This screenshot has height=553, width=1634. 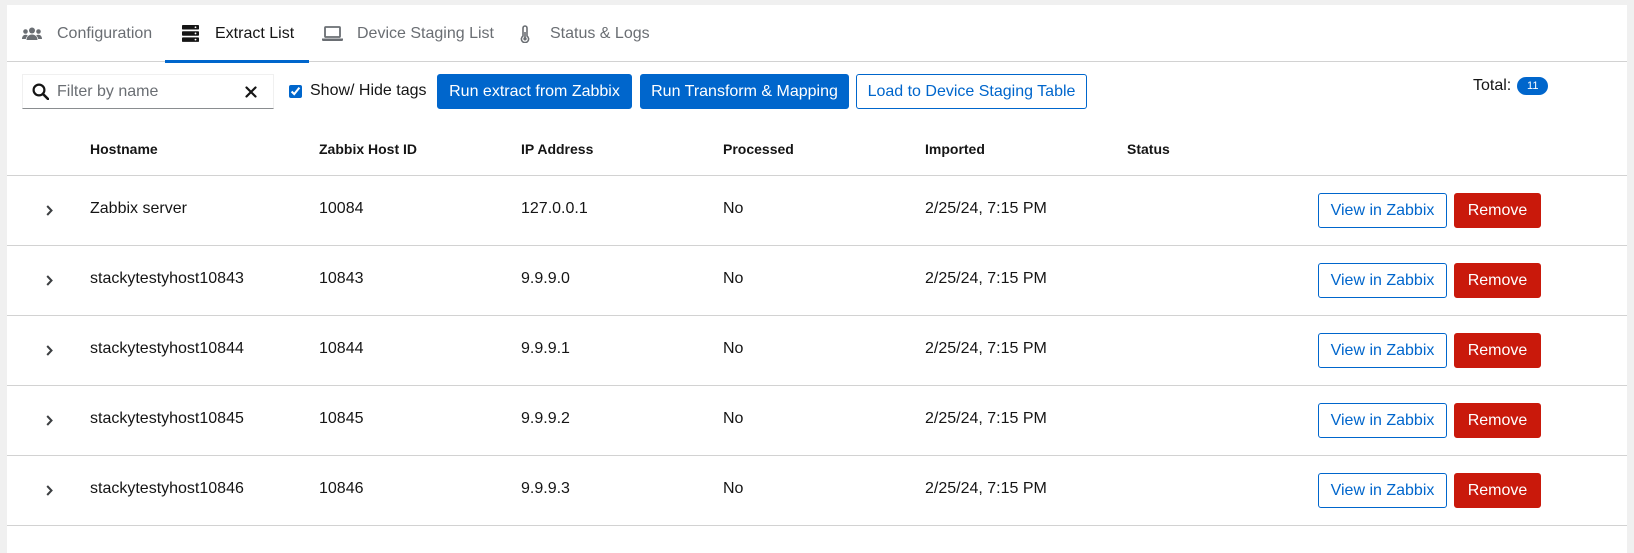 I want to click on cell-host-id: 10084, so click(x=341, y=208).